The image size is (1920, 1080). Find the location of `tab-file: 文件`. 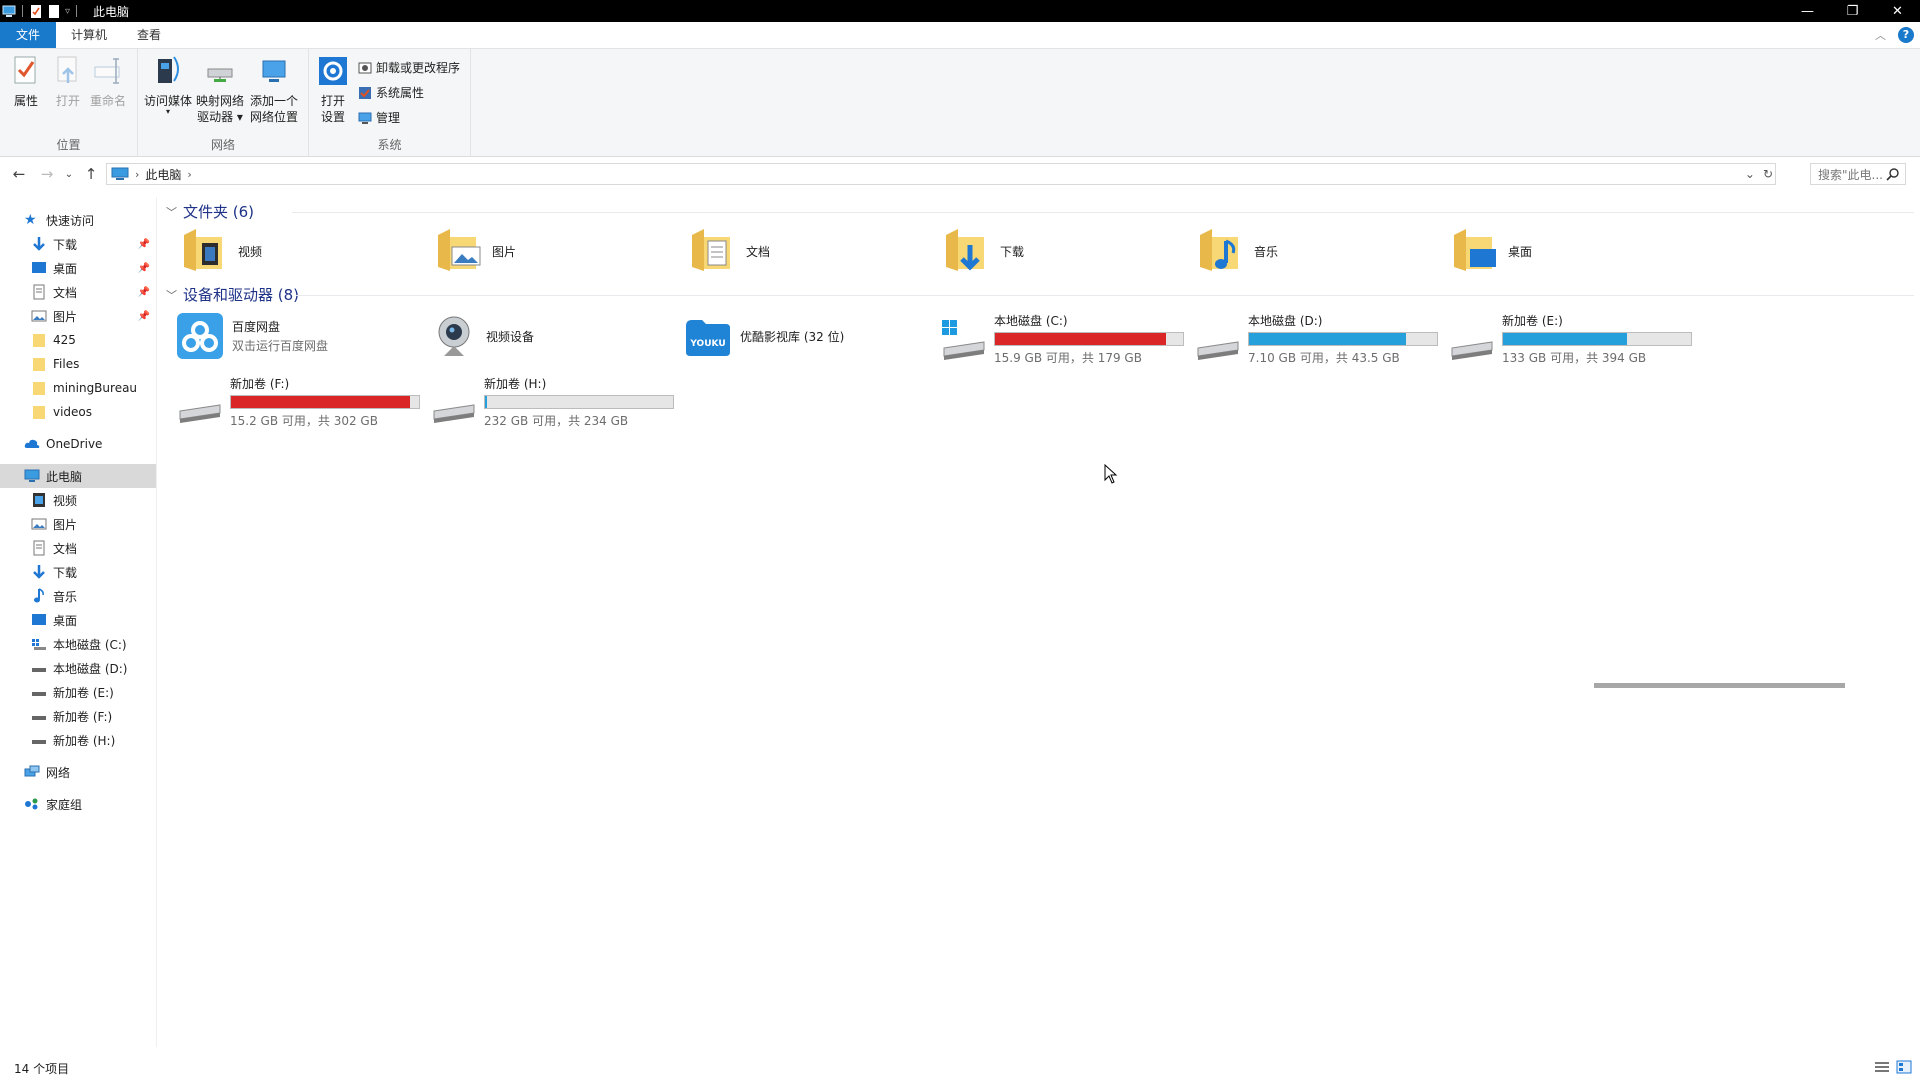

tab-file: 文件 is located at coordinates (28, 35).